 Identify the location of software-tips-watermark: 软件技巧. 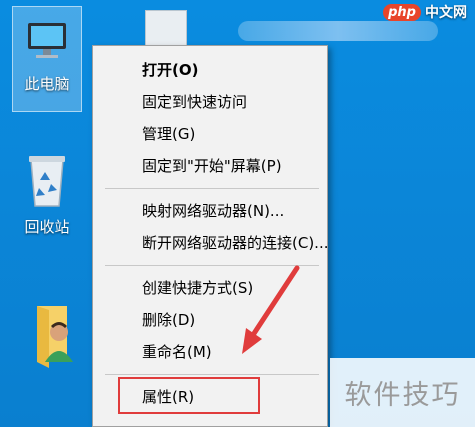
(402, 392).